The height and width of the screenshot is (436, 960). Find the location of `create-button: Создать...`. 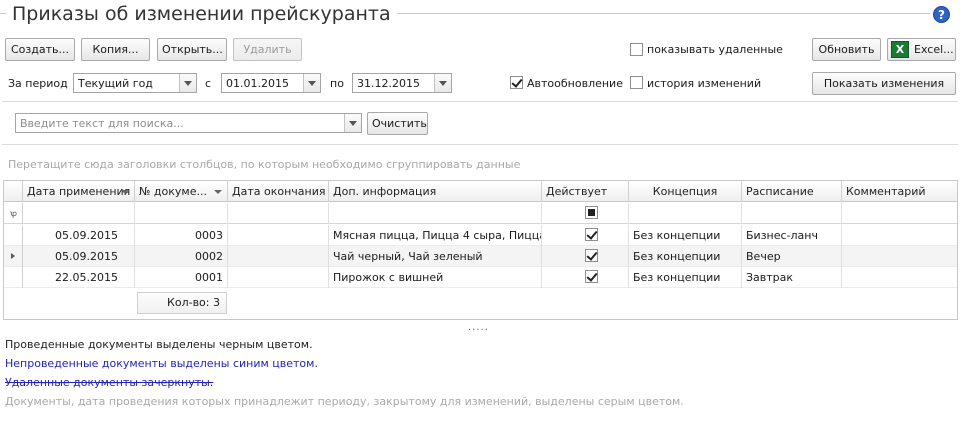

create-button: Создать... is located at coordinates (40, 49).